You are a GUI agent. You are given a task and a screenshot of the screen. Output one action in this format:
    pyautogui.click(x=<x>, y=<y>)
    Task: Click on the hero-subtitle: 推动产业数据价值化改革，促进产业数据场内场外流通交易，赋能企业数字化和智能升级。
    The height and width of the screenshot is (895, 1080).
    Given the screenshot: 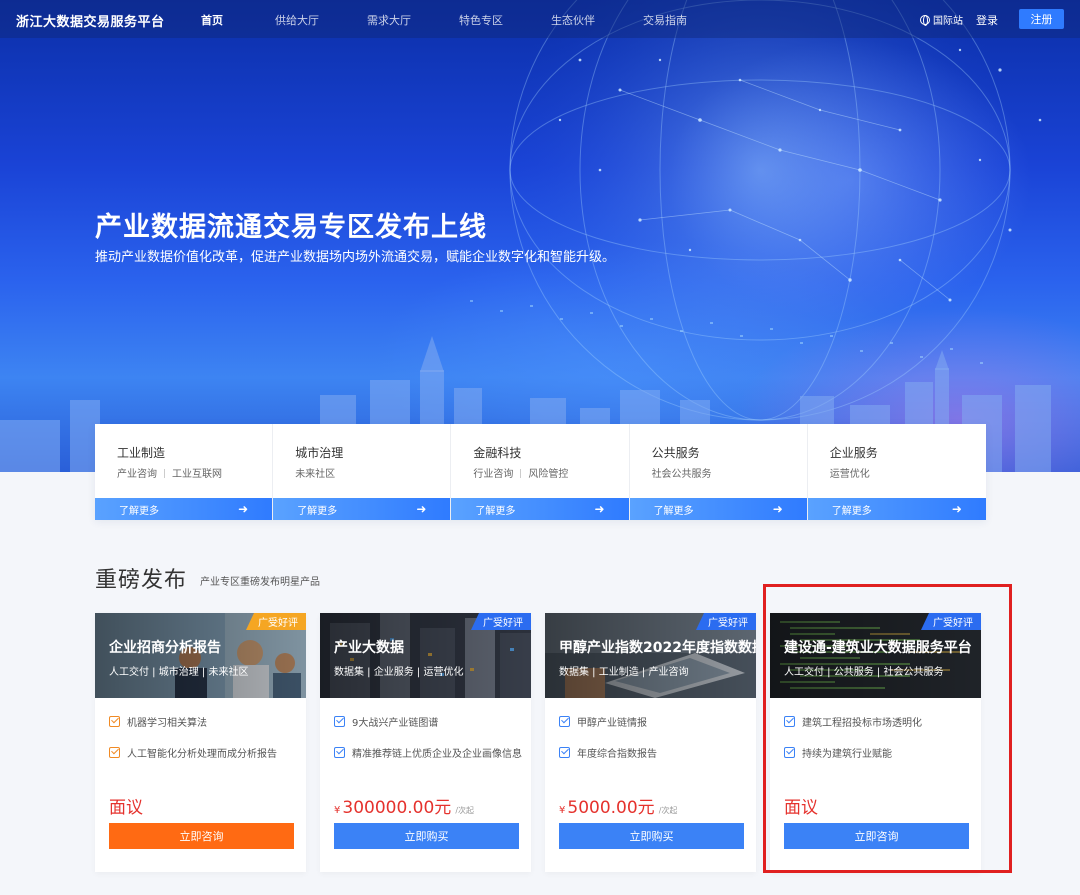 What is the action you would take?
    pyautogui.click(x=355, y=257)
    